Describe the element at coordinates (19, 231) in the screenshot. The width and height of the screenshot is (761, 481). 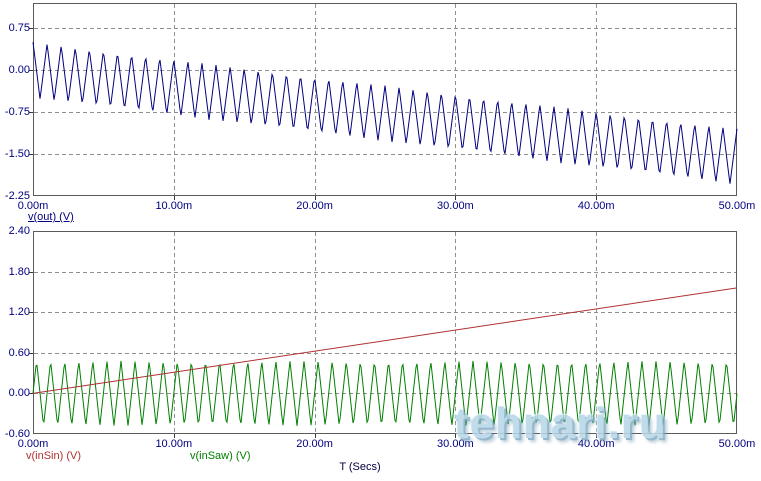
I see `y-tick-label: 2.40` at that location.